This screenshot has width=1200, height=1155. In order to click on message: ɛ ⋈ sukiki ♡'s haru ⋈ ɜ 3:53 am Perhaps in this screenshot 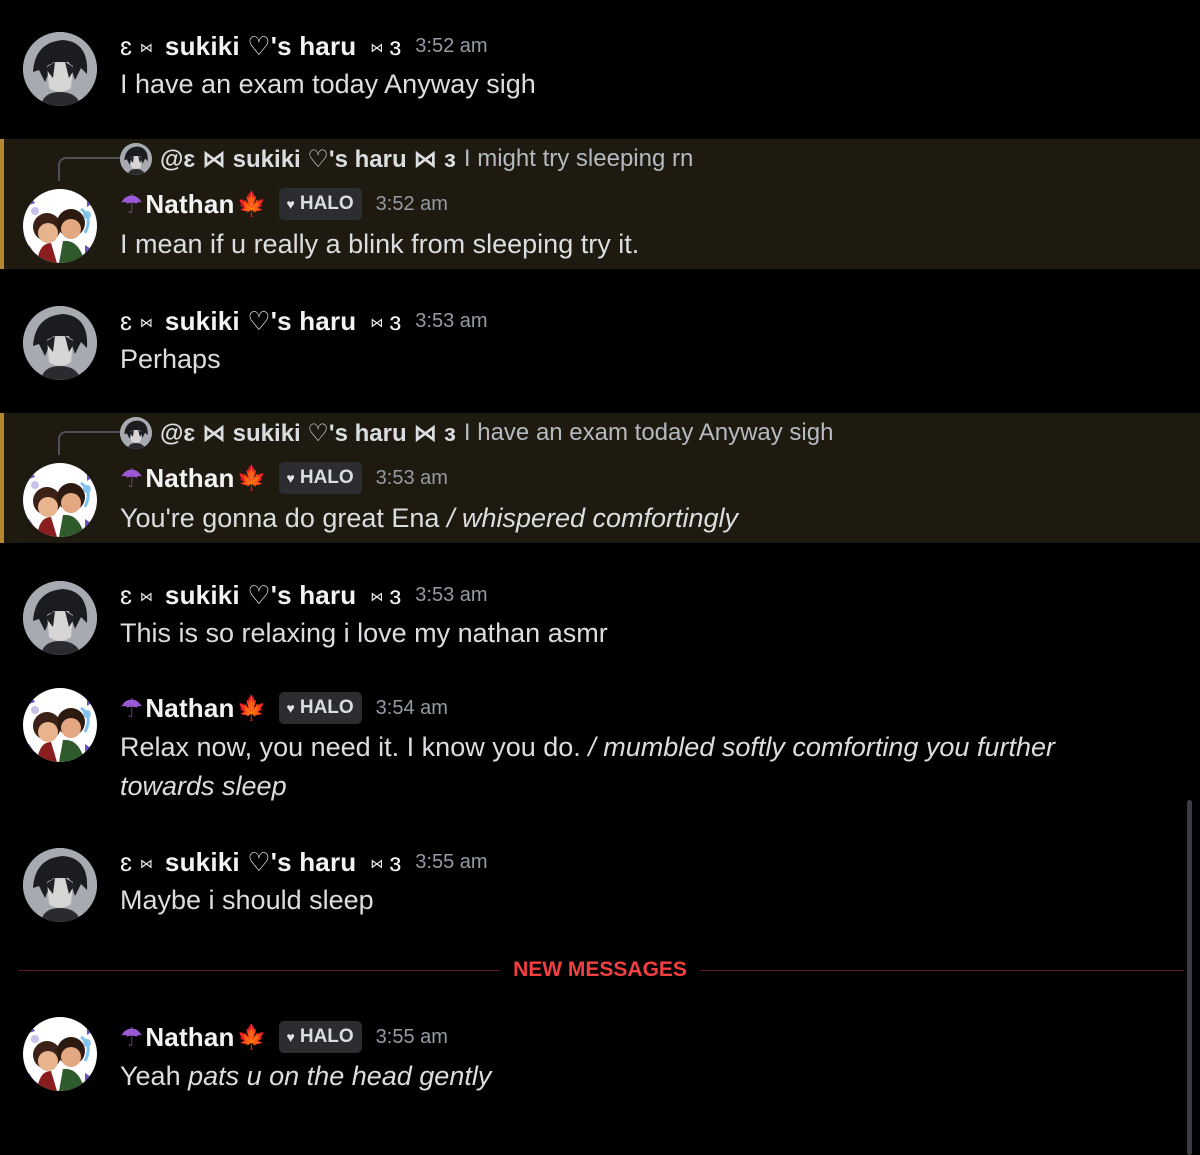, I will do `click(600, 345)`.